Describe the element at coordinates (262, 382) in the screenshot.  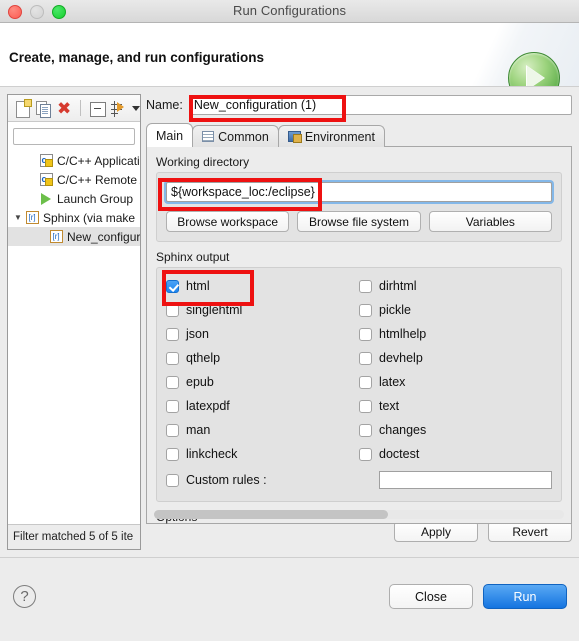
I see `checkbox-row-epub: epub` at that location.